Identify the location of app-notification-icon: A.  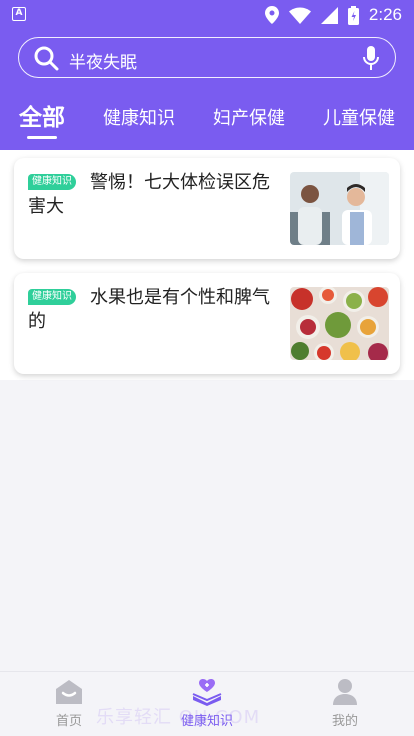
(19, 14).